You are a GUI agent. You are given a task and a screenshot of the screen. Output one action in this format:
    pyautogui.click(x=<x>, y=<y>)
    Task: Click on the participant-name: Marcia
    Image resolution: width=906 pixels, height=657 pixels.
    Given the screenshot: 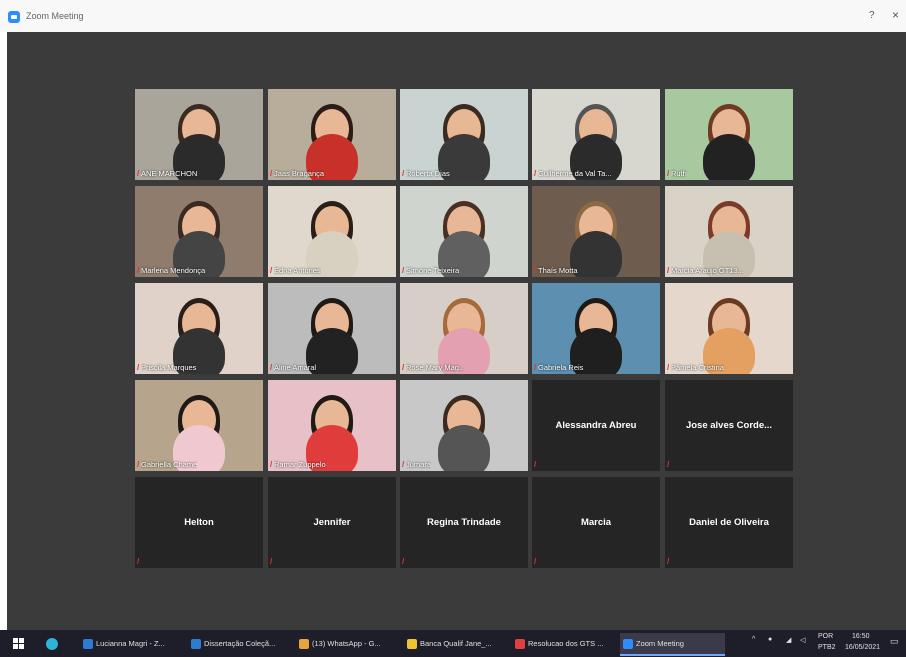 What is the action you would take?
    pyautogui.click(x=596, y=522)
    